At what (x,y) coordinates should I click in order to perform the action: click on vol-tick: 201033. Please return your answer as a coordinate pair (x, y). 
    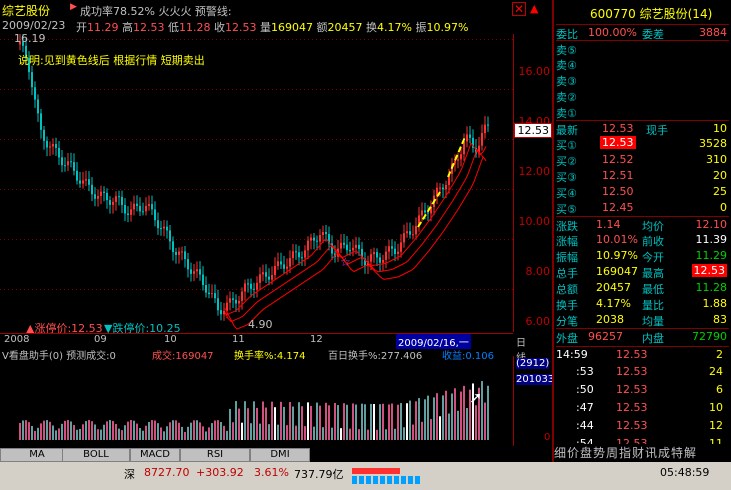
    Looking at the image, I should click on (535, 379).